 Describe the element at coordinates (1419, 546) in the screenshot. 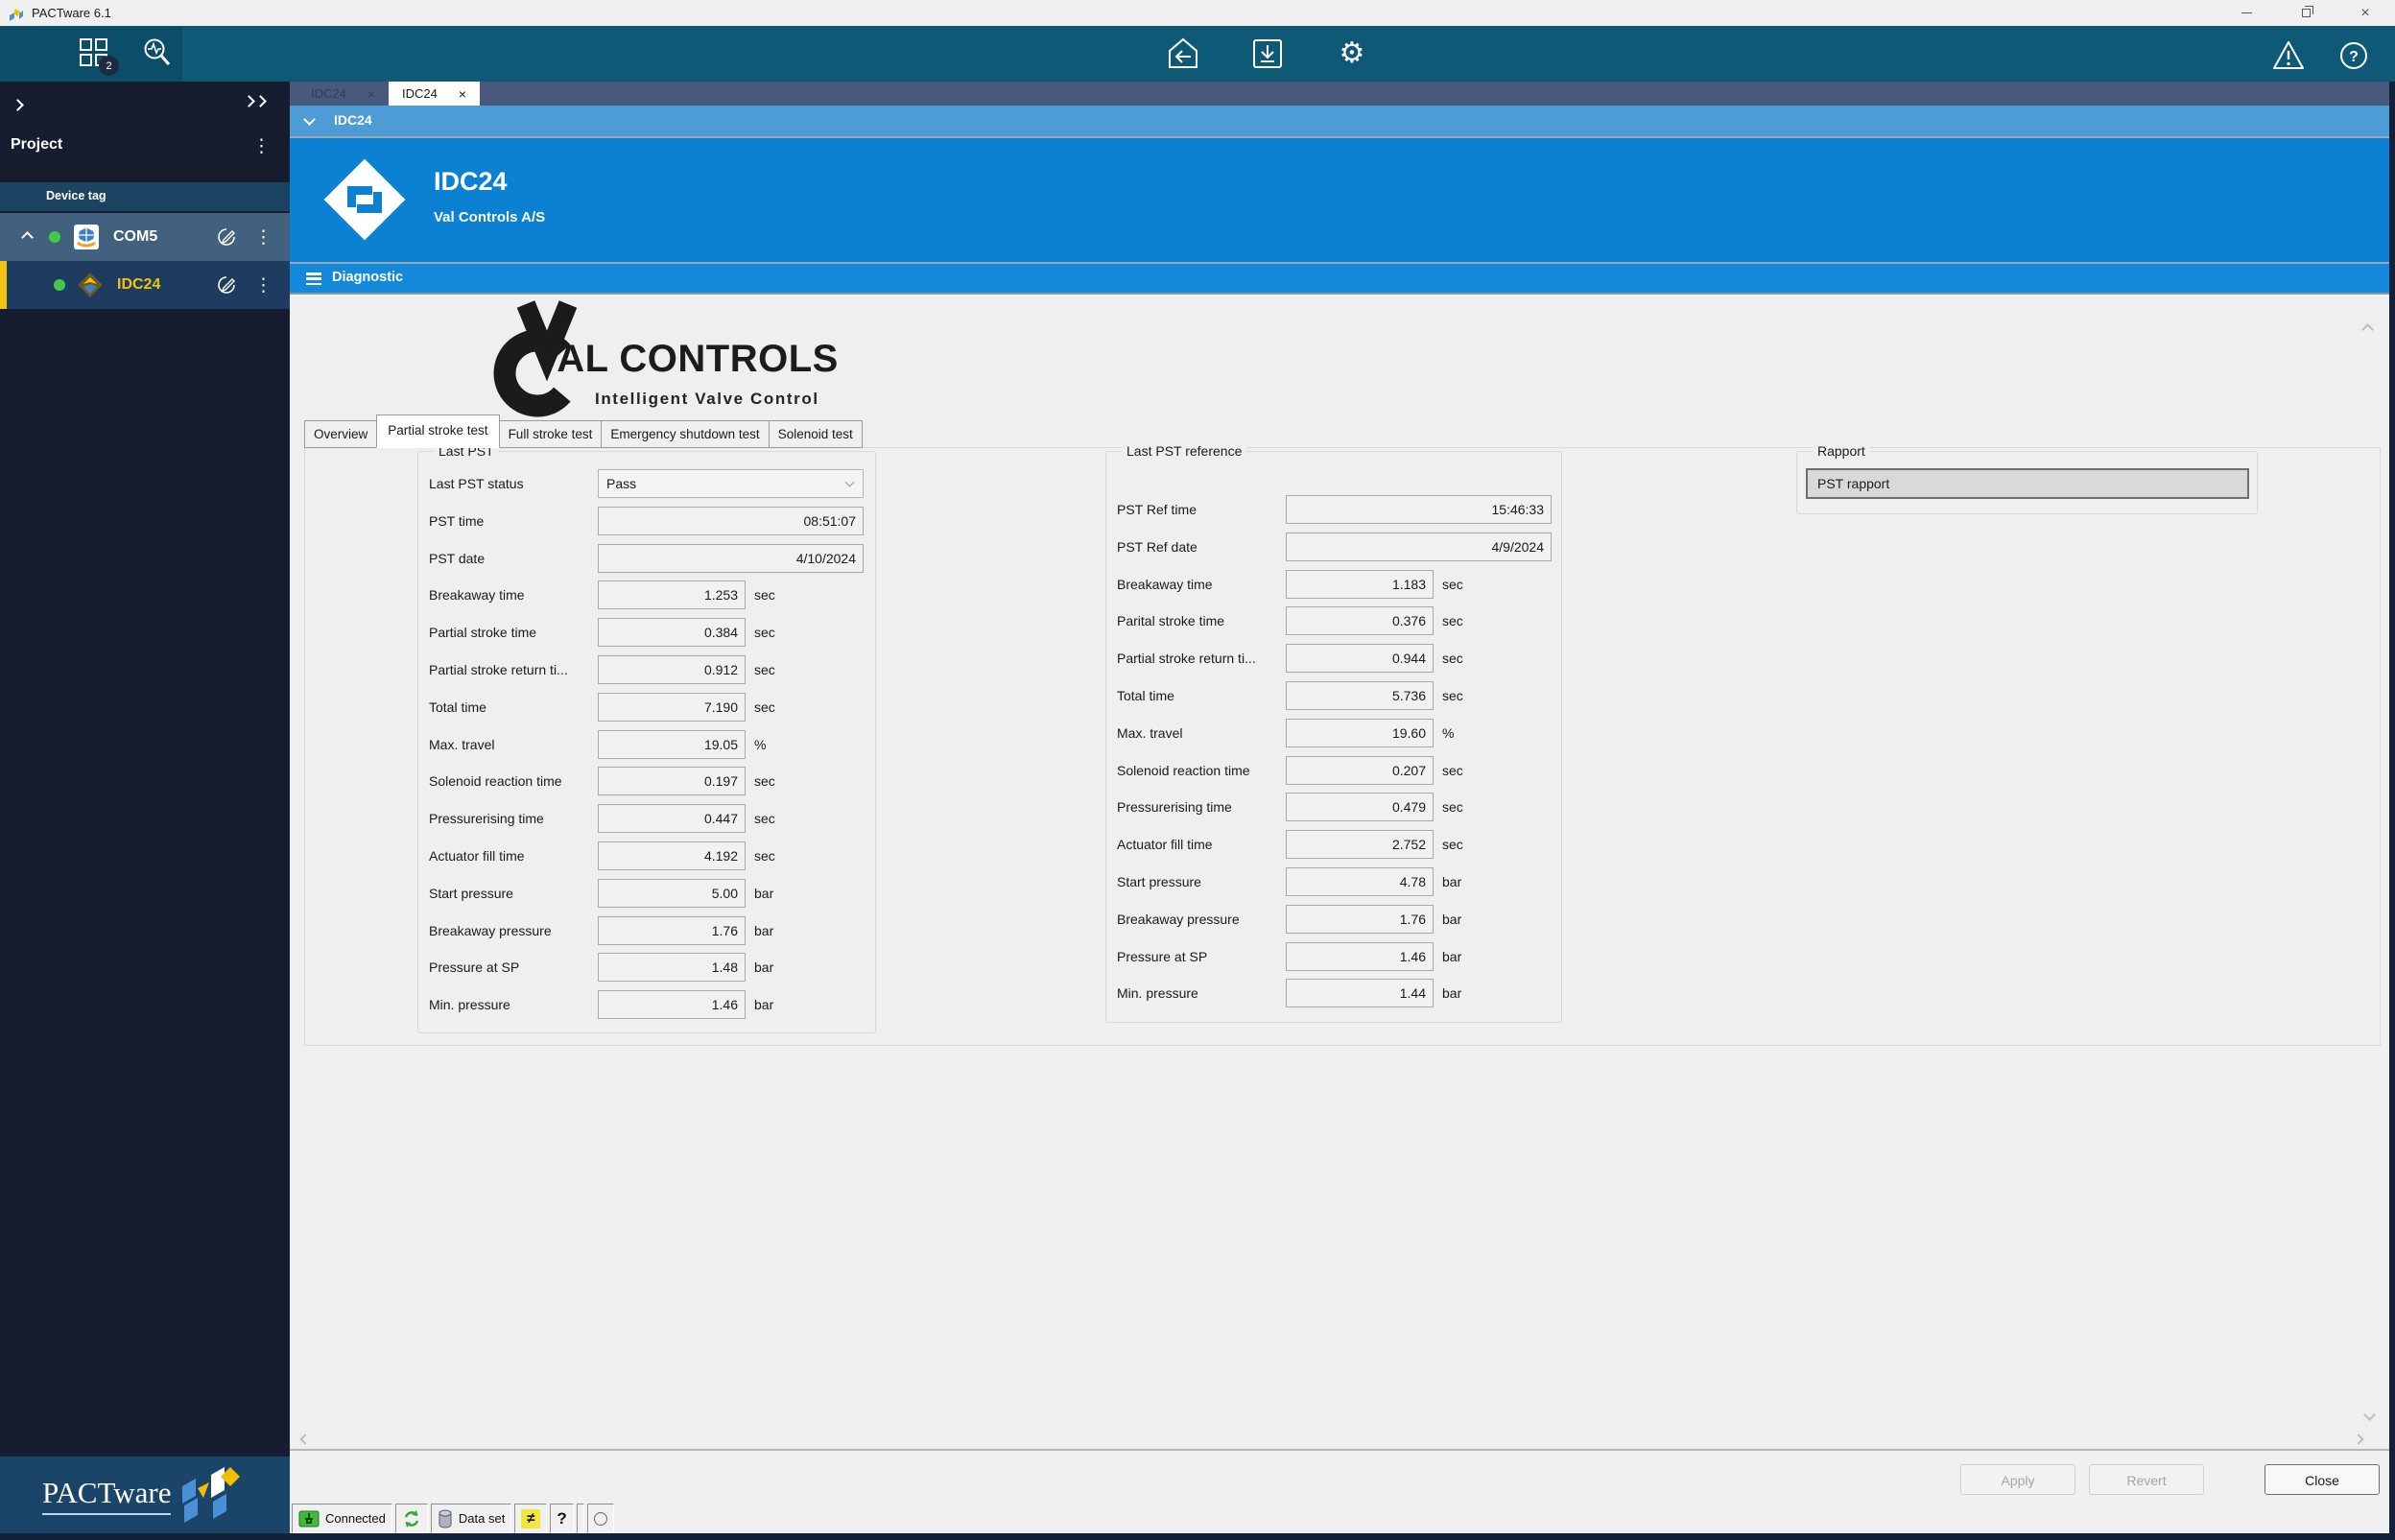

I see `field-value: 4/9/2024` at that location.